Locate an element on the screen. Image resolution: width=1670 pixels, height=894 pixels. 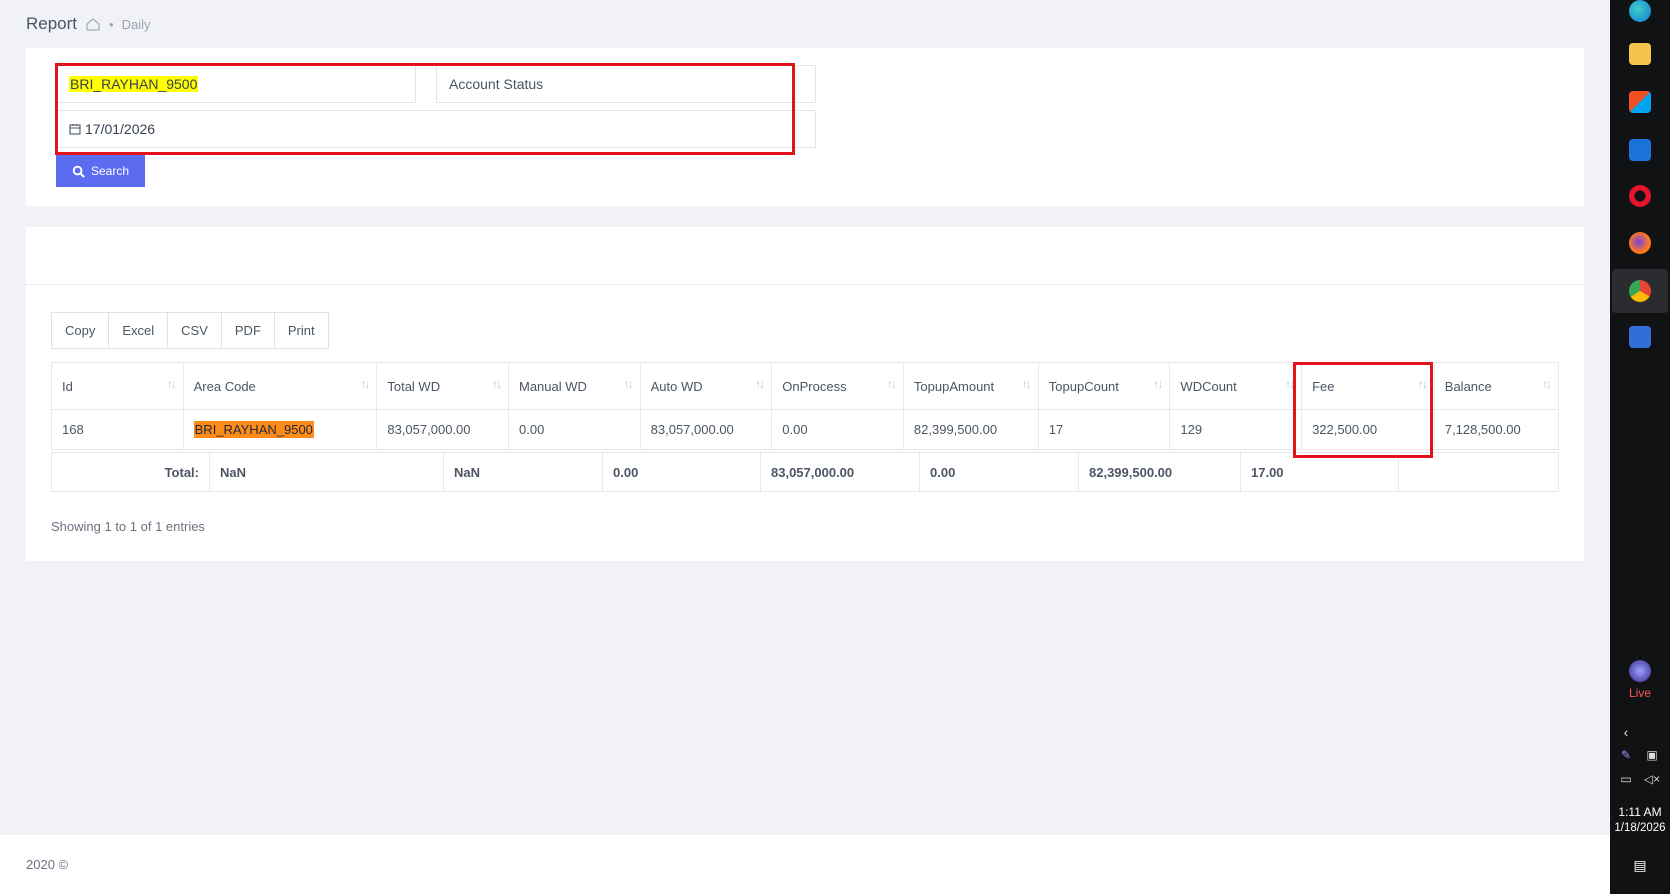
clock-time: 1:11 AM is located at coordinates (1640, 812).